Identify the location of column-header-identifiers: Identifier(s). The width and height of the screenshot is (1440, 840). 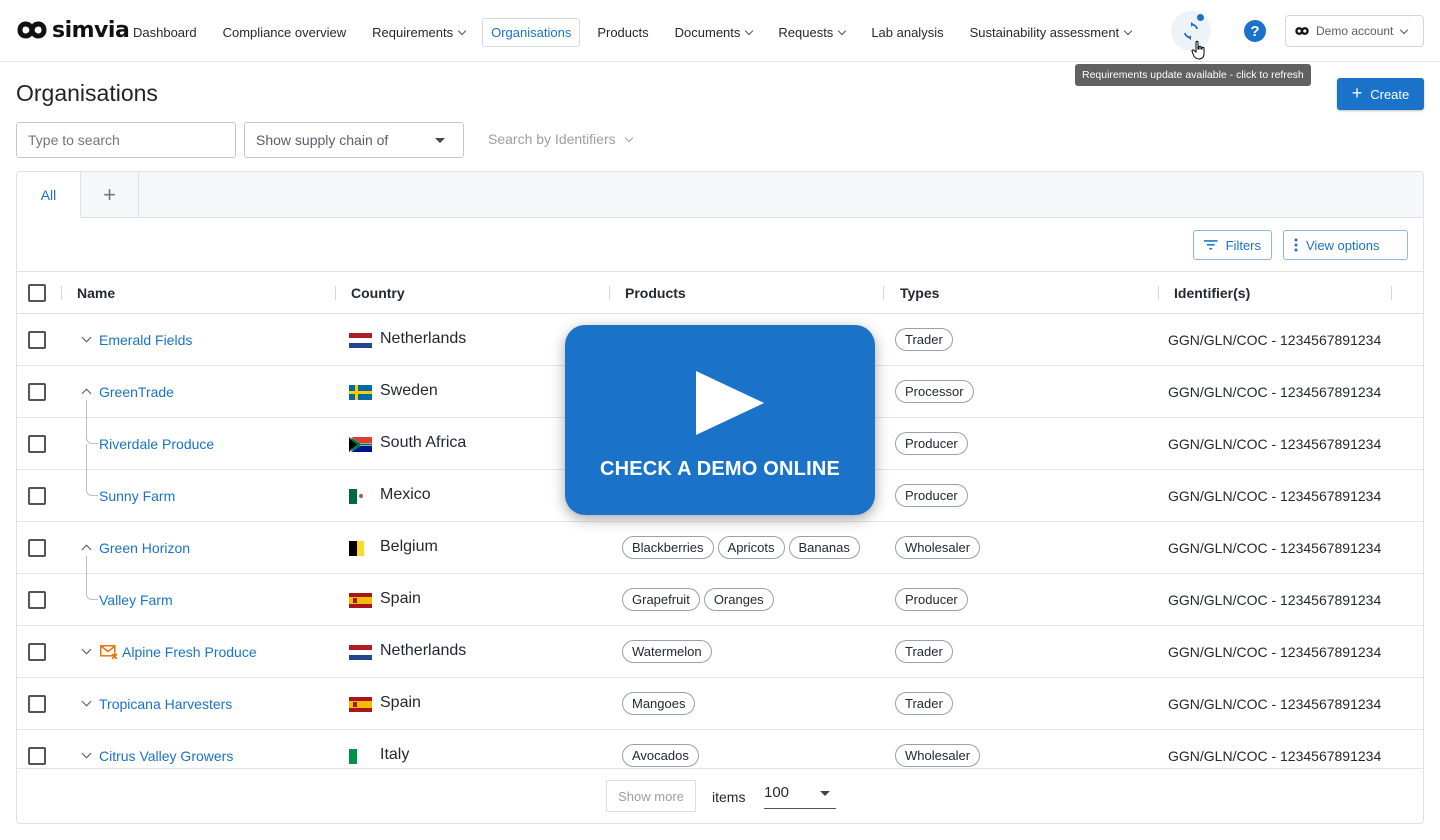
(1212, 293).